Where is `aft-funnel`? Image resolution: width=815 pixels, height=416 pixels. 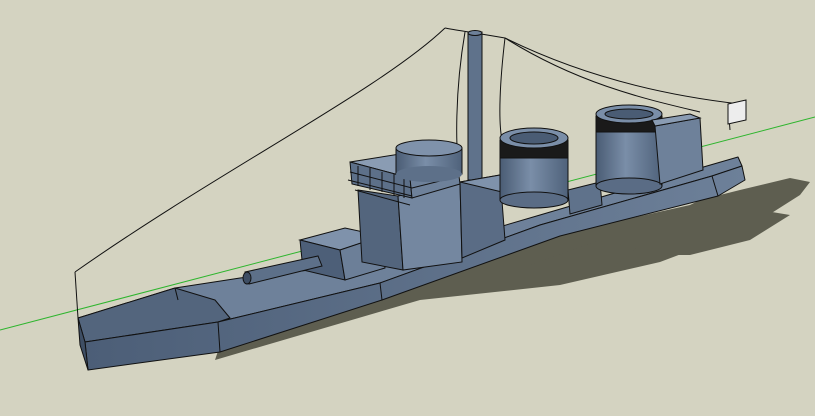
aft-funnel is located at coordinates (629, 149).